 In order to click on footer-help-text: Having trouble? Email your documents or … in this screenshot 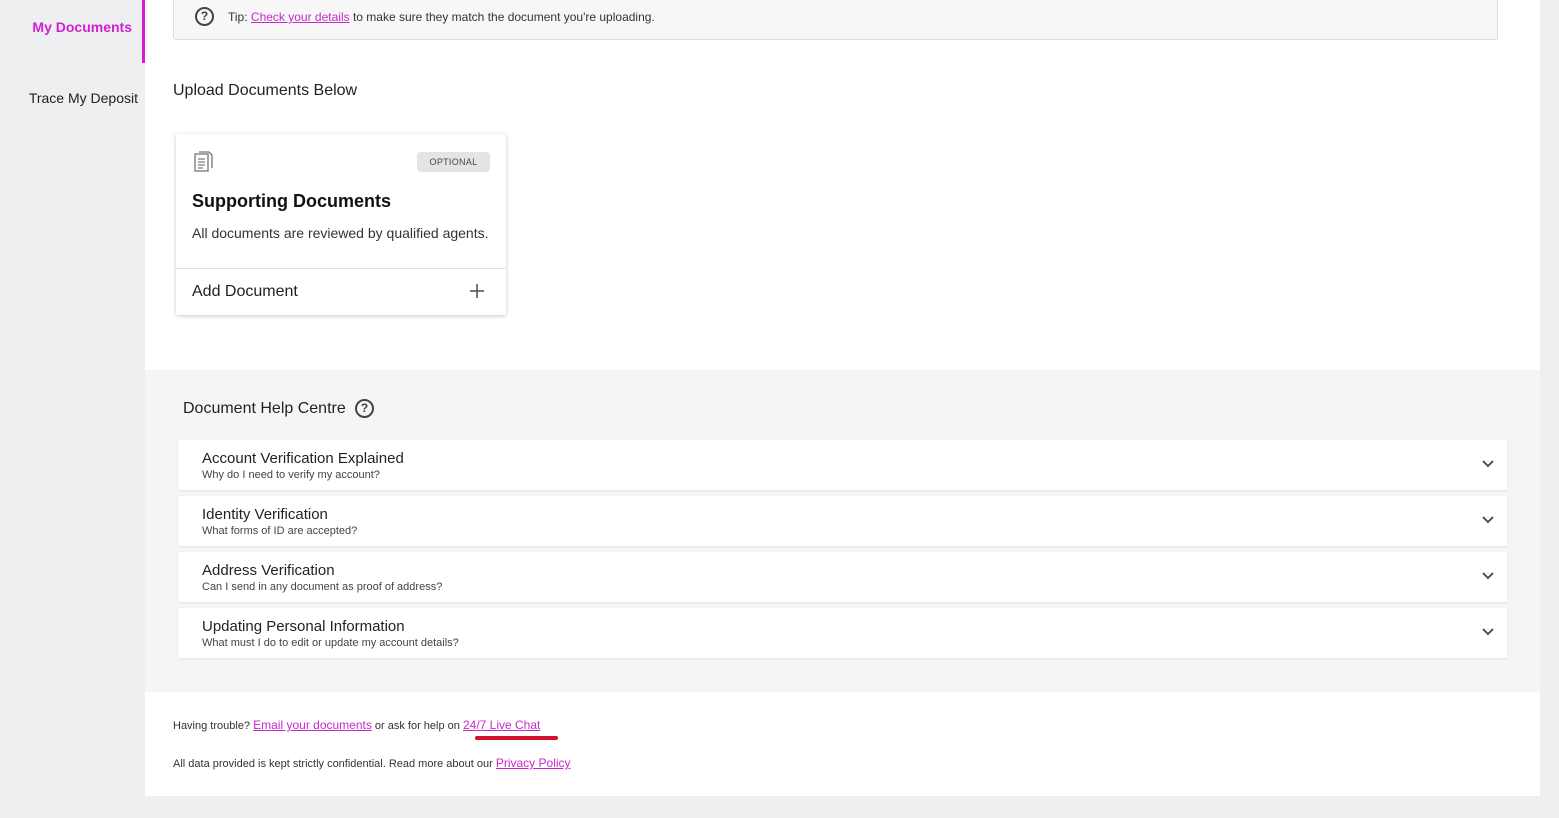, I will do `click(356, 725)`.